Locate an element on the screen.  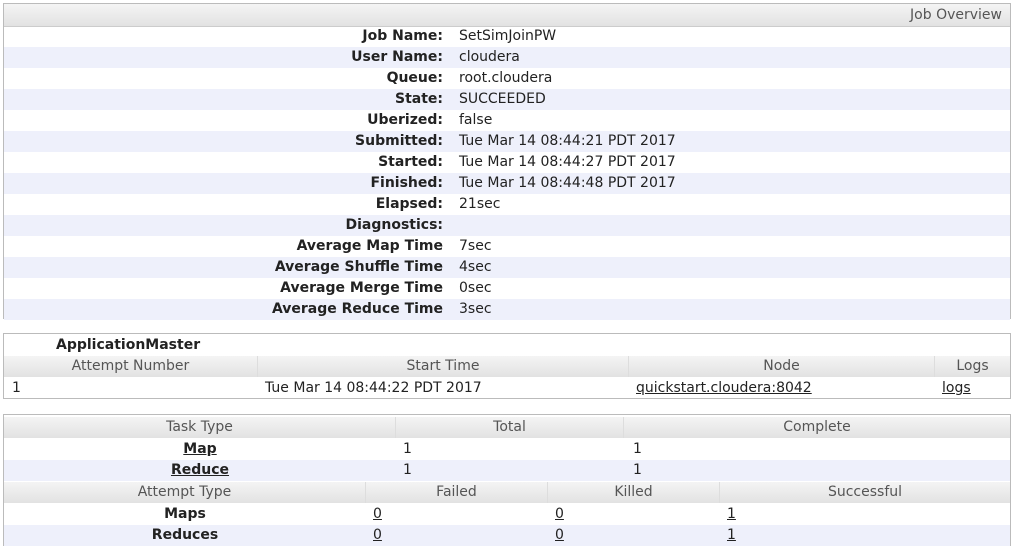
overview-row: Average Map Time 7sec is located at coordinates (507, 246).